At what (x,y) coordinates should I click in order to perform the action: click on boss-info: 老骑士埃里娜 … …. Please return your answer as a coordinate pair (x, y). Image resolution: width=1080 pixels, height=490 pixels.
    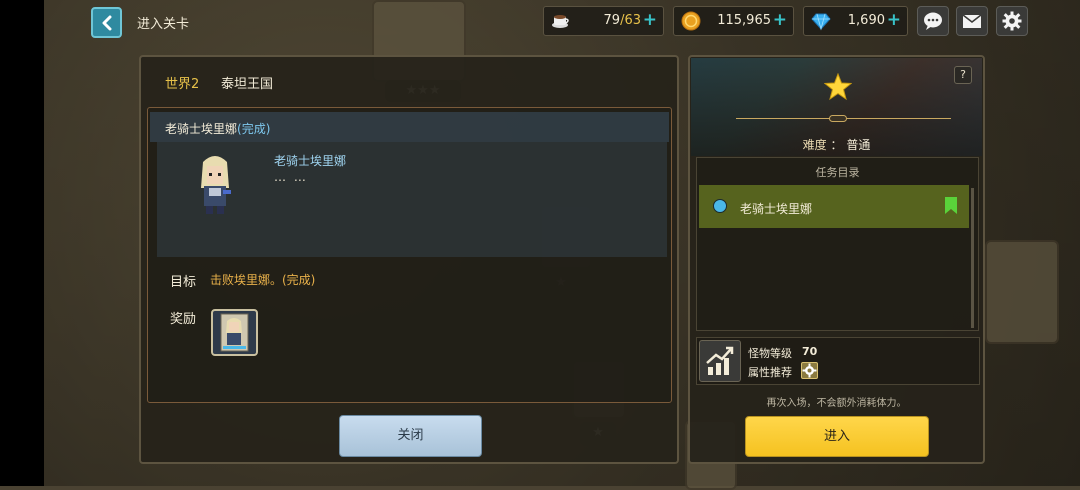
    Looking at the image, I should click on (412, 199).